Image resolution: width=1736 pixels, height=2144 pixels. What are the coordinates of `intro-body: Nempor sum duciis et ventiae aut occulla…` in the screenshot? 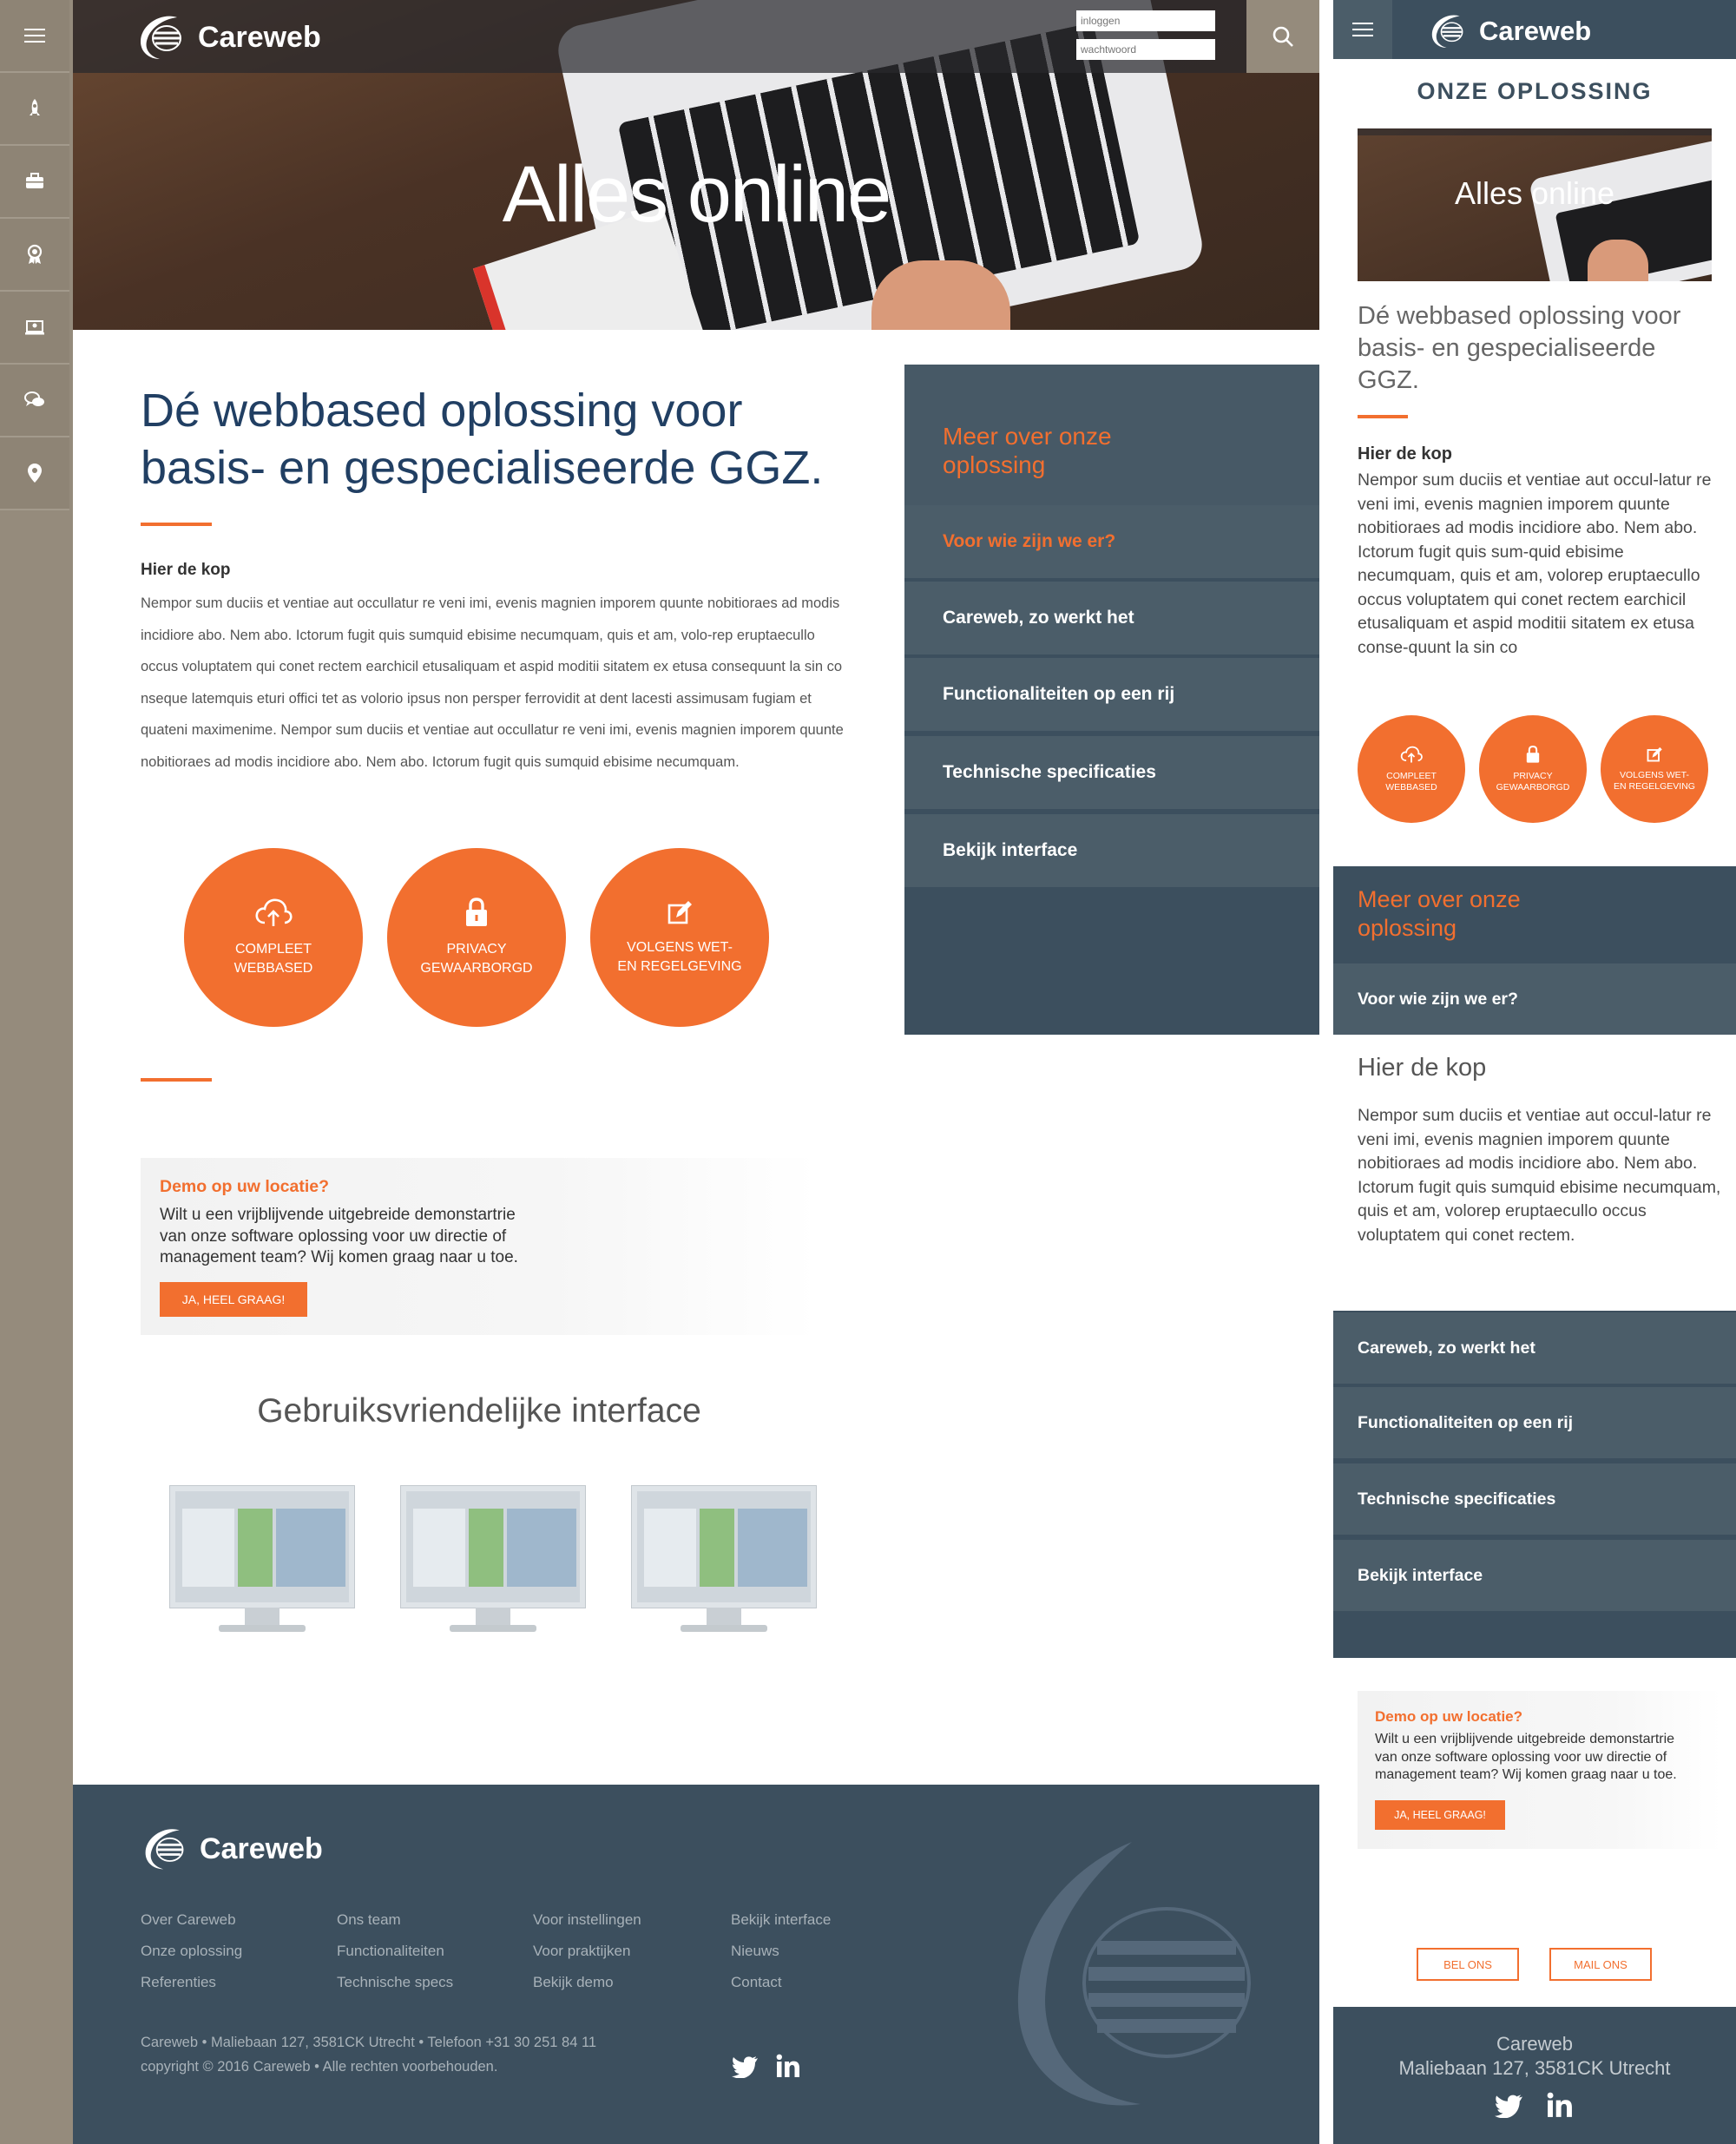 It's located at (492, 683).